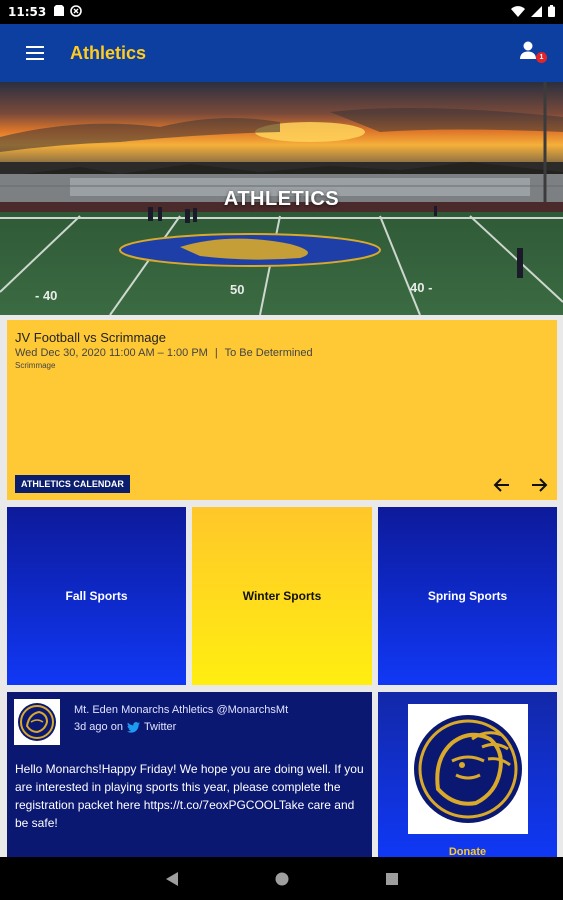 Image resolution: width=563 pixels, height=900 pixels. I want to click on recents-button, so click(392, 879).